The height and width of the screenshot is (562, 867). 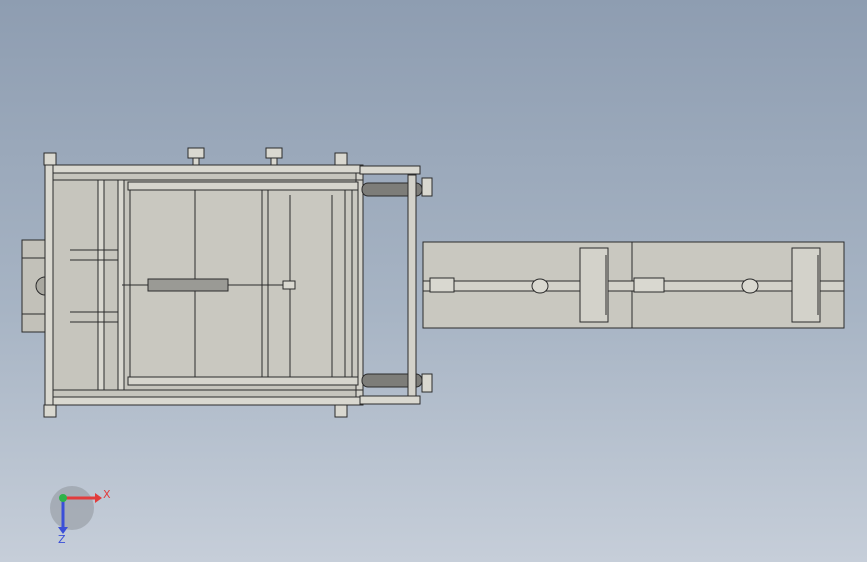 I want to click on z-axis-label: Z, so click(x=62, y=539).